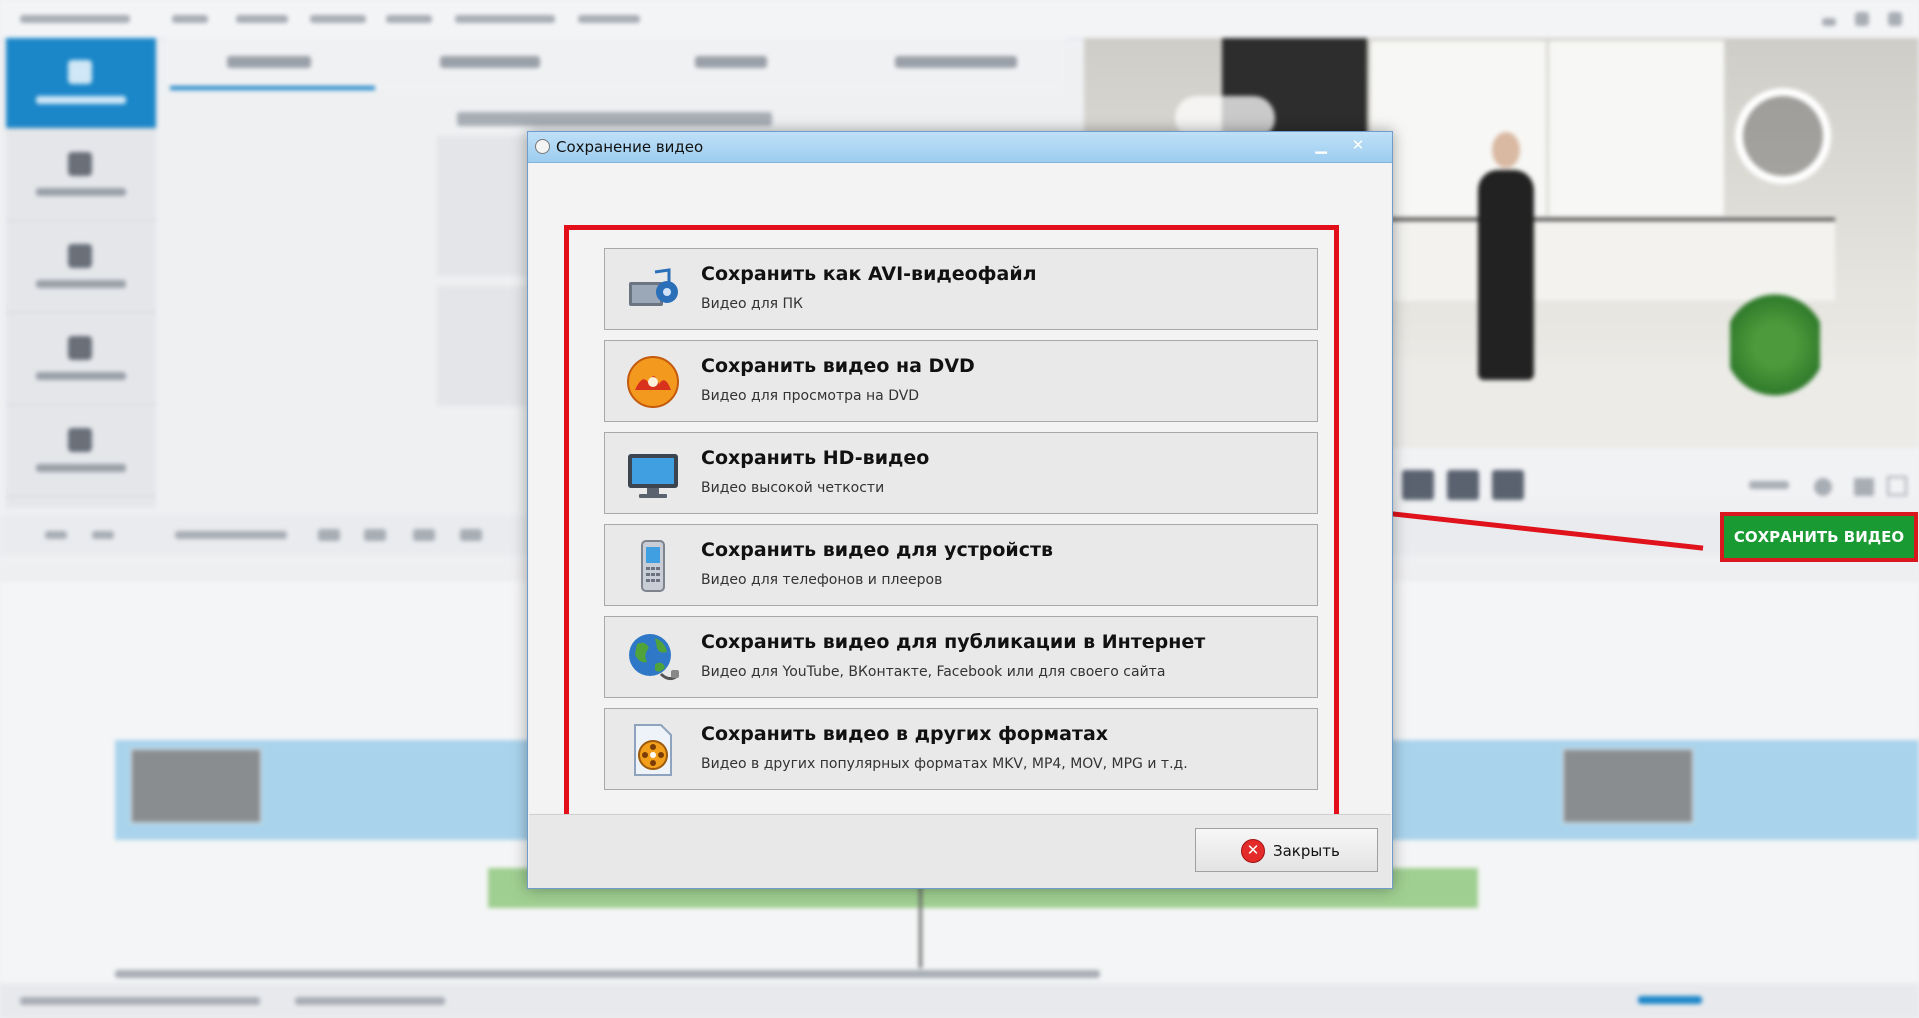 The height and width of the screenshot is (1018, 1919). Describe the element at coordinates (793, 488) in the screenshot. I see `option-subtitle: Видео высокой четкости` at that location.